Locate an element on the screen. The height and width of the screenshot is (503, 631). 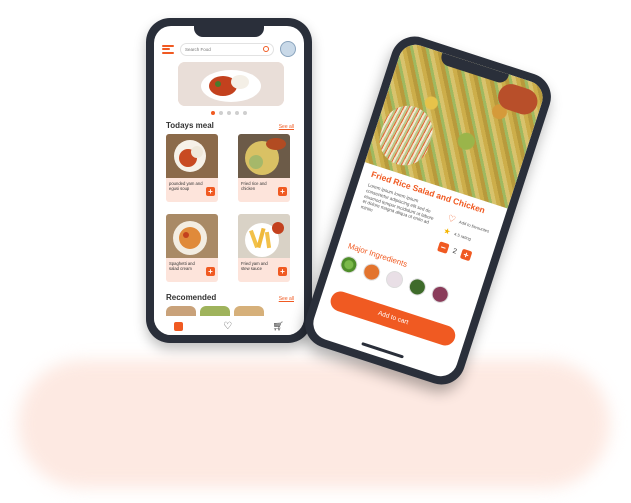
home-header is located at coordinates (229, 49).